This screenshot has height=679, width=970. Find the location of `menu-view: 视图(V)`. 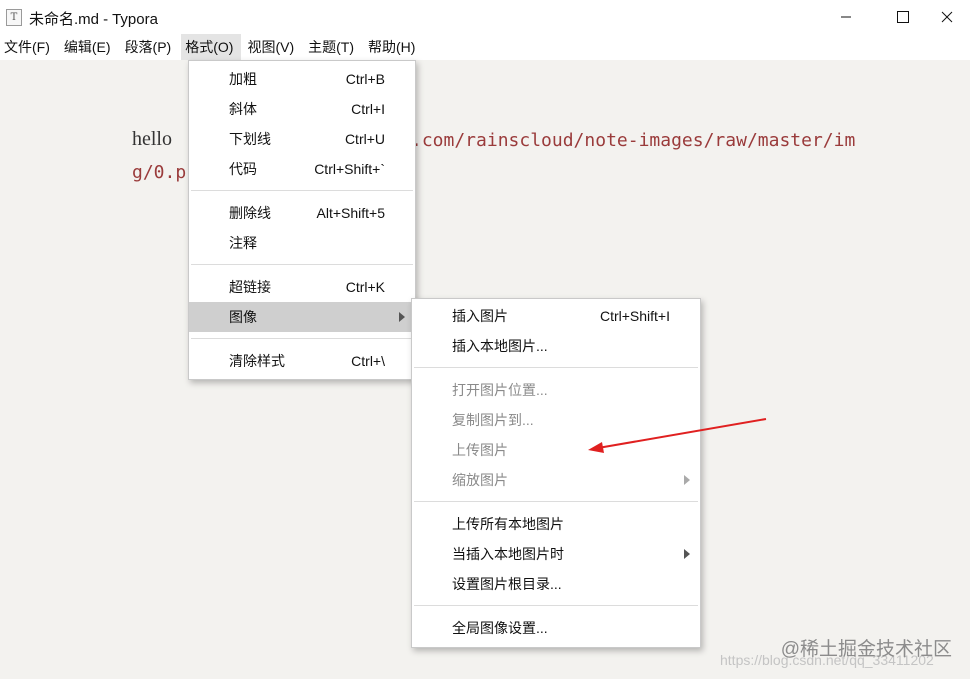

menu-view: 视图(V) is located at coordinates (272, 47).